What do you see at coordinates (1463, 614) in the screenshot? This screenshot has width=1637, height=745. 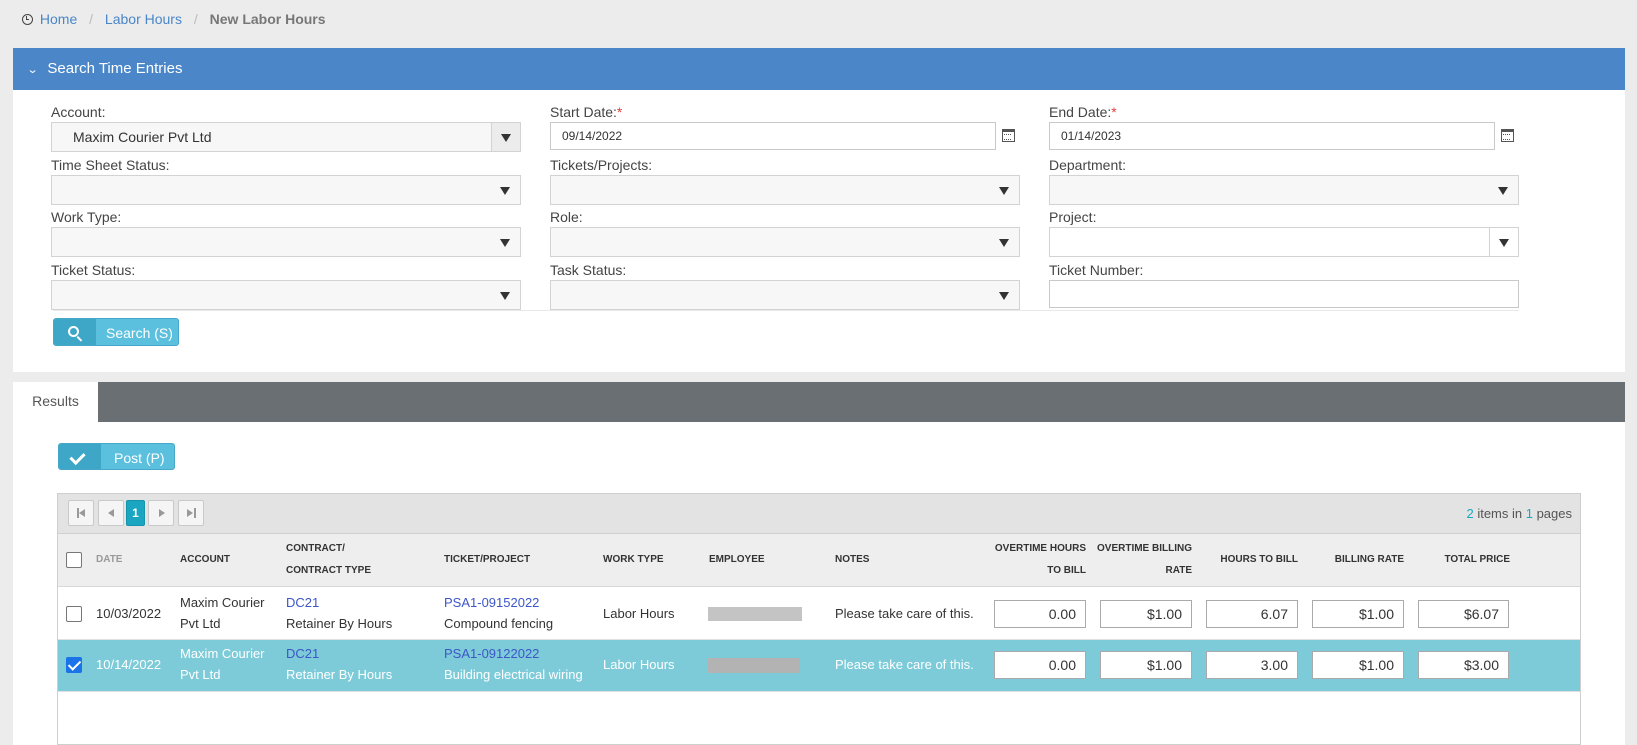 I see `total-price-input: $6.07` at bounding box center [1463, 614].